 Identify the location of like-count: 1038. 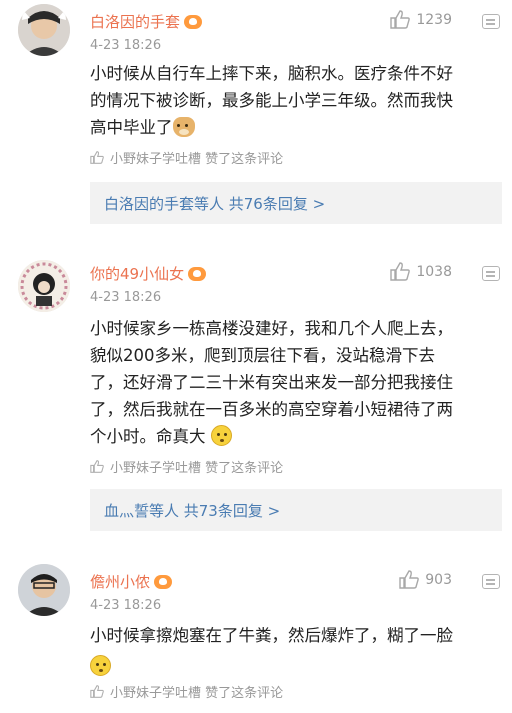
(434, 271).